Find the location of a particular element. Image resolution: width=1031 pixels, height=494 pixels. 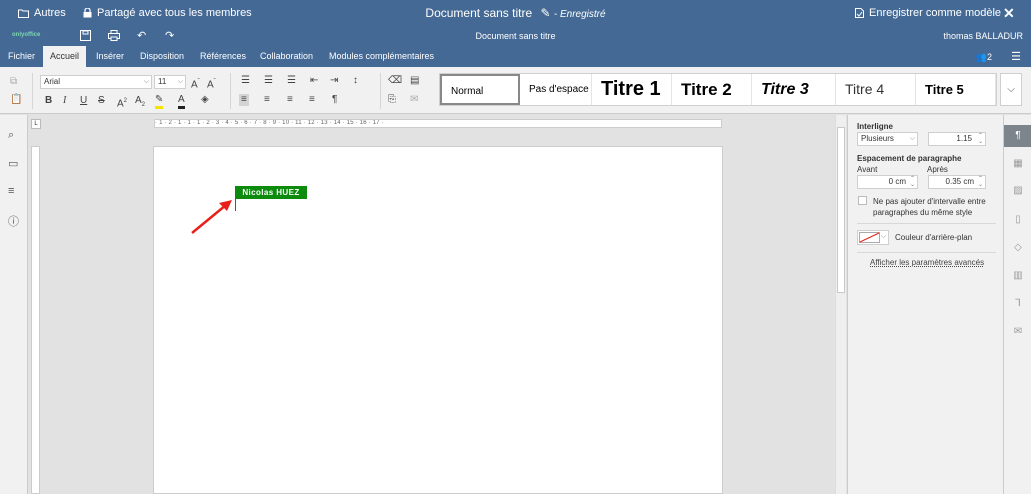

shading-icon: ▤ is located at coordinates (414, 81).